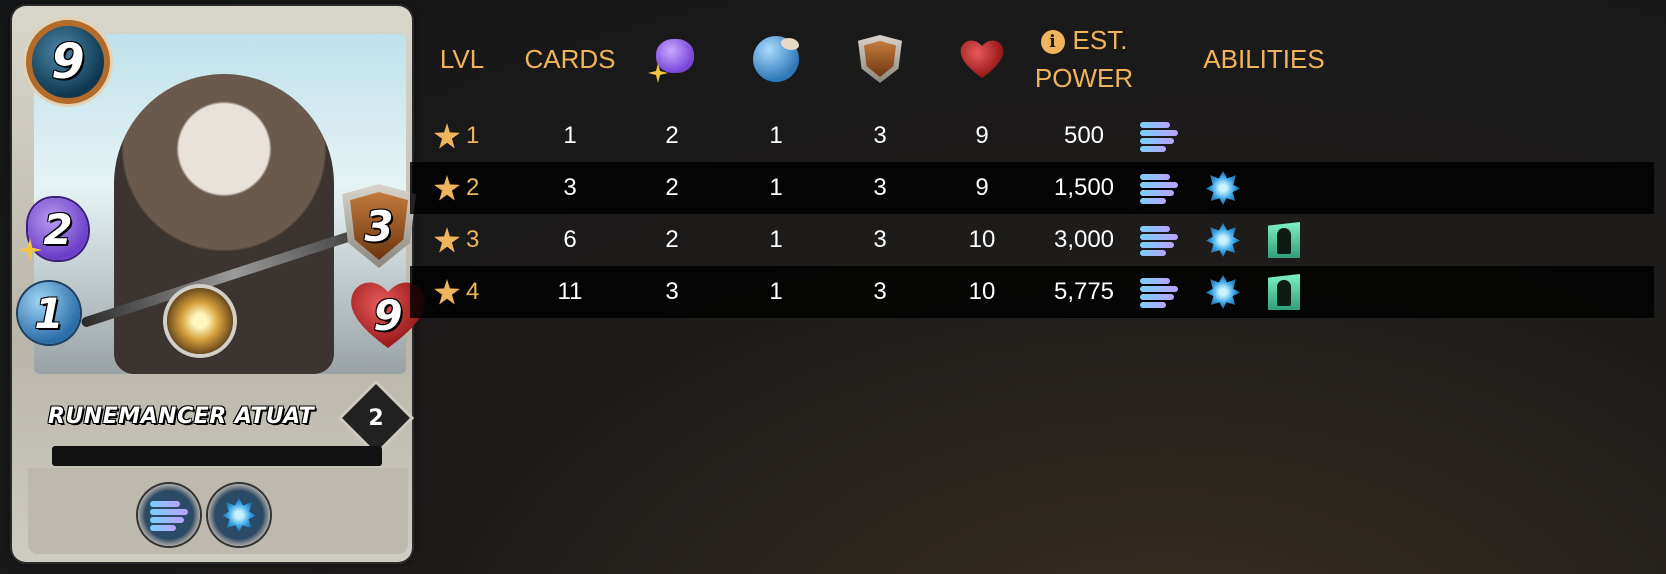  What do you see at coordinates (1084, 187) in the screenshot?
I see `row-power: 1,500` at bounding box center [1084, 187].